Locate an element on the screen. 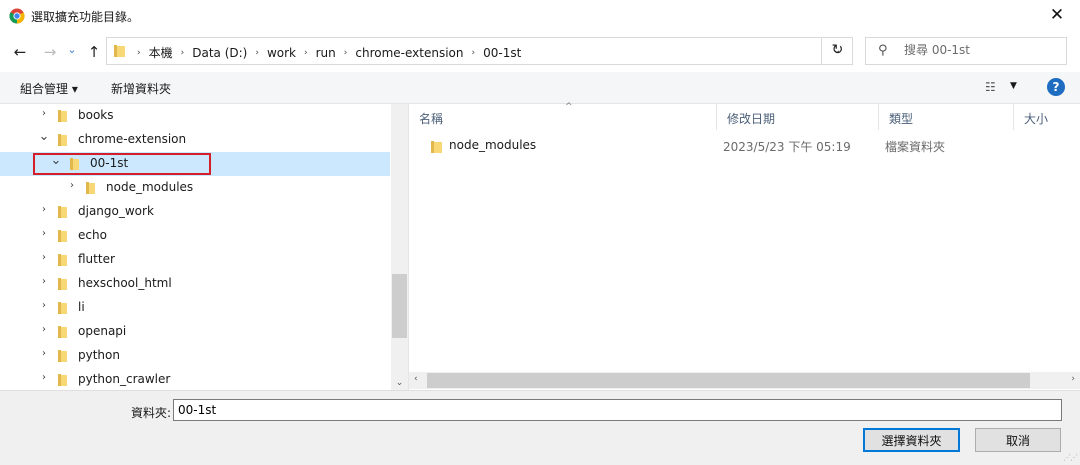 The width and height of the screenshot is (1080, 465). tree-item-label: django_work is located at coordinates (116, 211).